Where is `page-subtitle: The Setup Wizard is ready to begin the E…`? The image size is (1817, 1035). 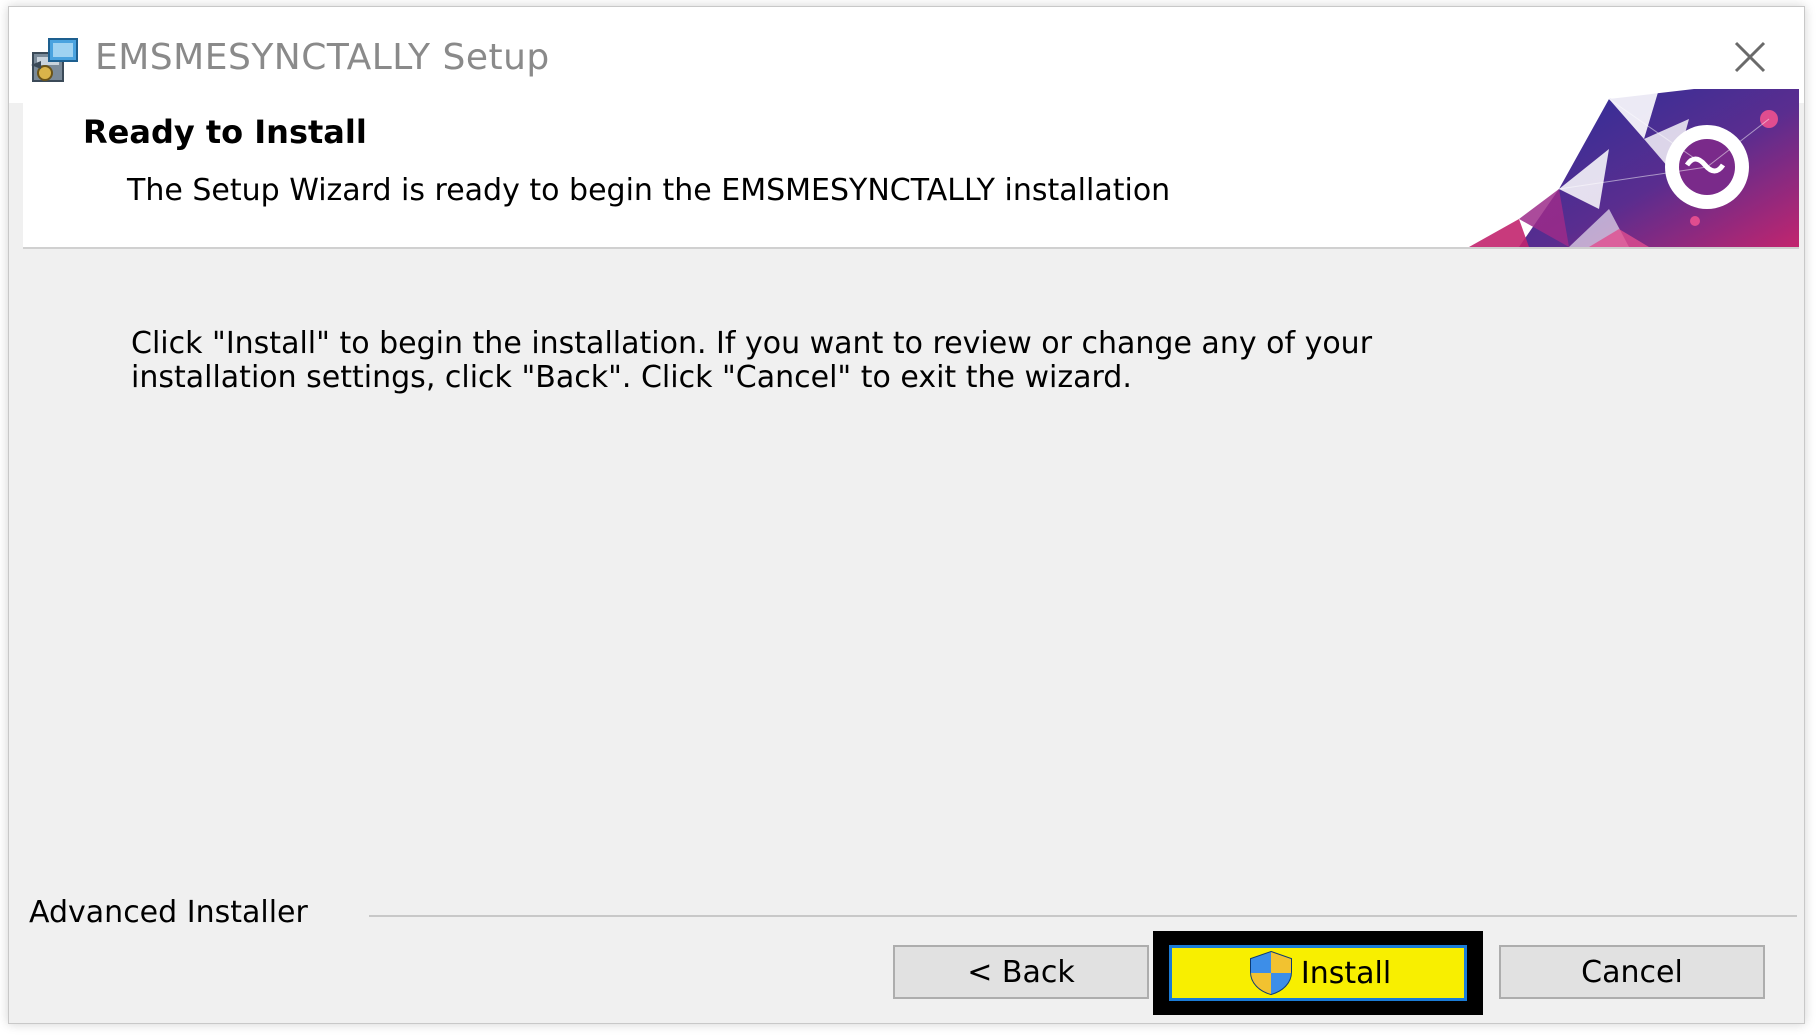
page-subtitle: The Setup Wizard is ready to begin the E… is located at coordinates (649, 190).